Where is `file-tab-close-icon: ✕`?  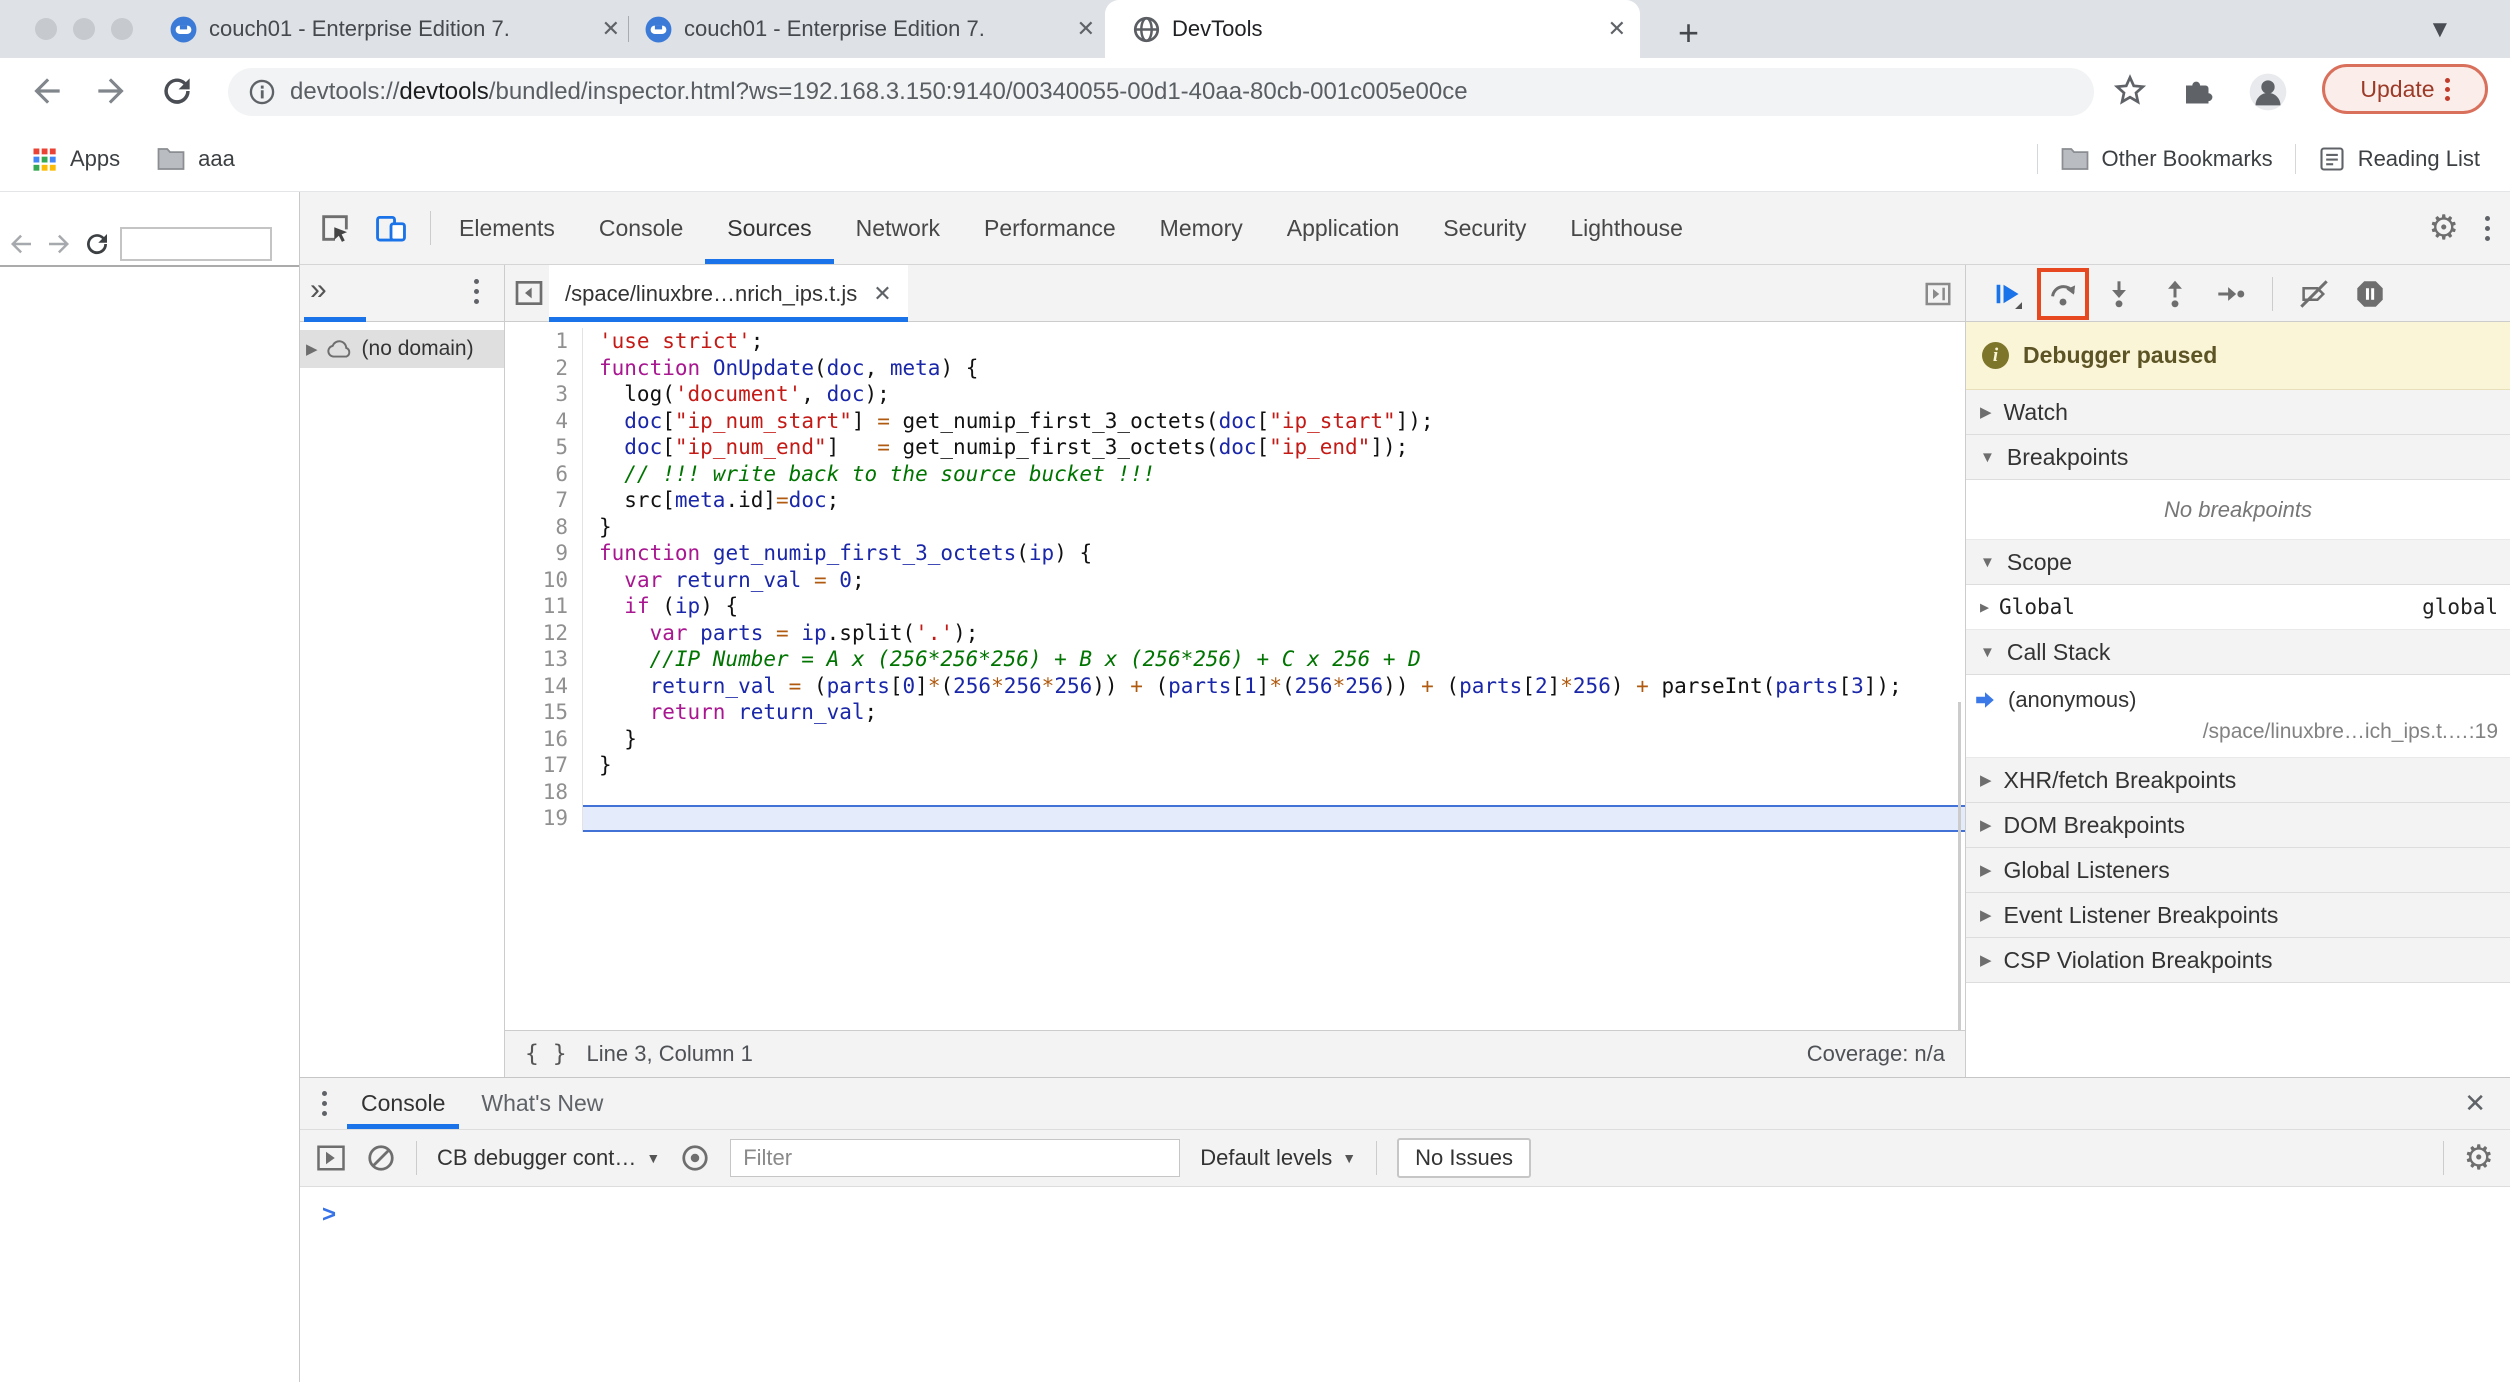 file-tab-close-icon: ✕ is located at coordinates (882, 294).